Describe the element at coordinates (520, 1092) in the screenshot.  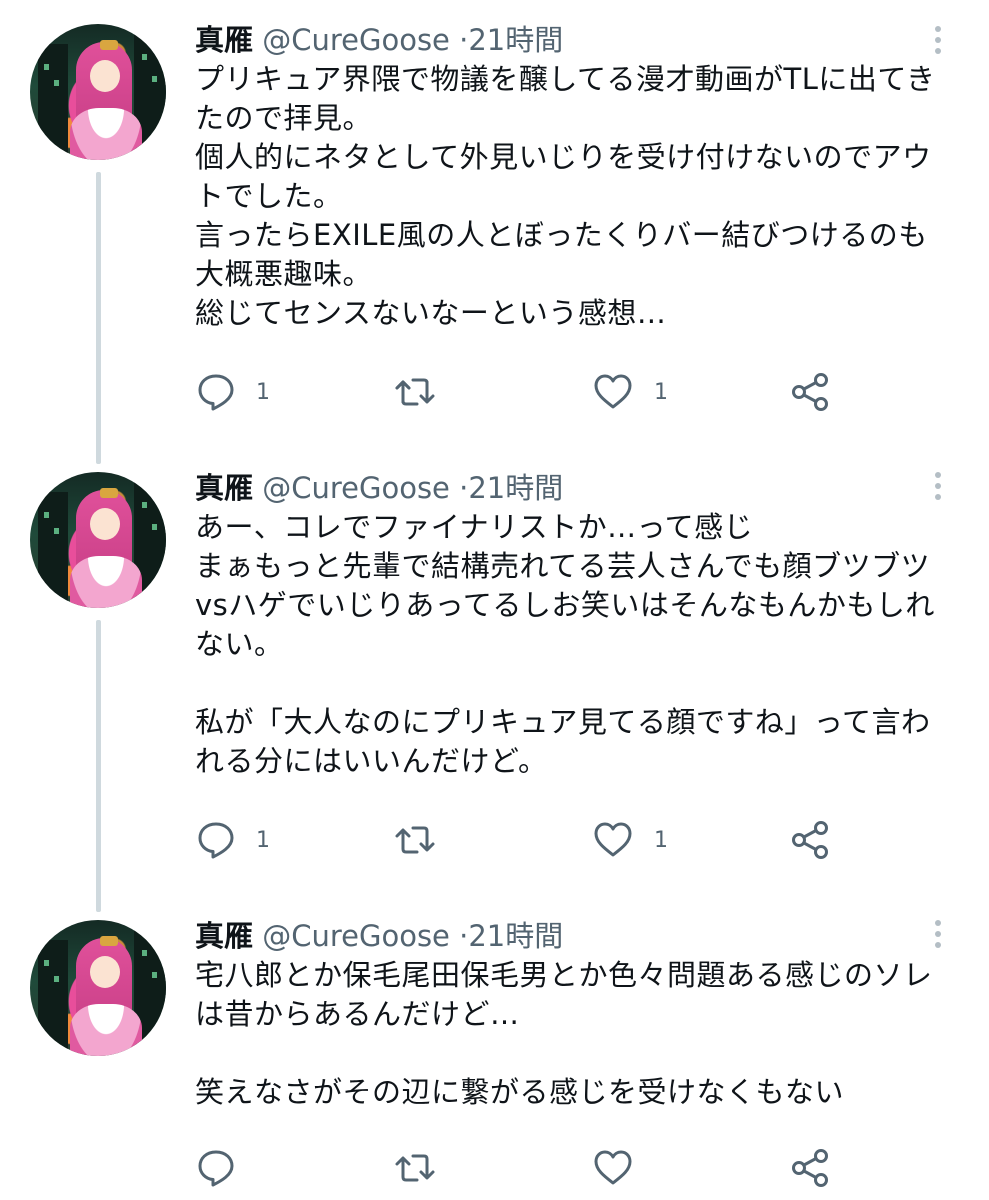
I see `text-line: 笑えなさがその辺に繋がる感じを受けなくもない` at that location.